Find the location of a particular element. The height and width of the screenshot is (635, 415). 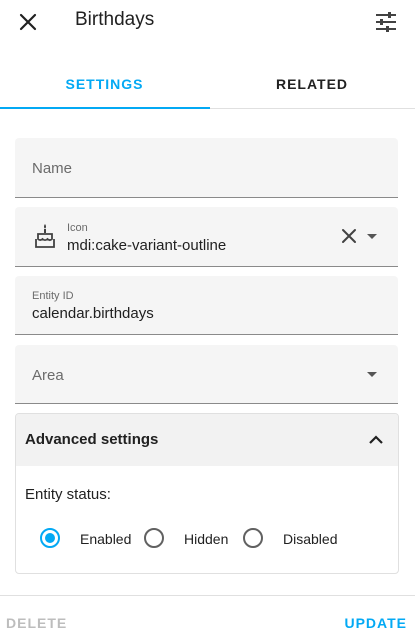

icon-field-label: Icon is located at coordinates (77, 228).